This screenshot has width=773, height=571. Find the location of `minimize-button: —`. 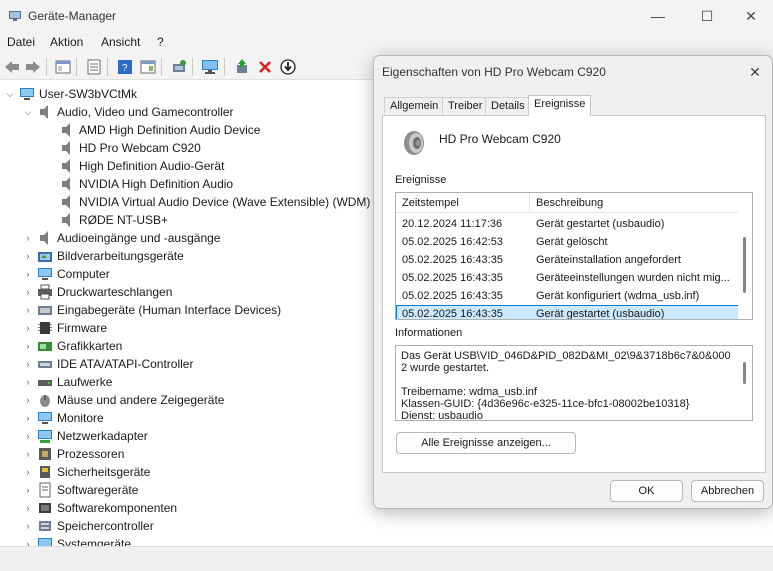

minimize-button: — is located at coordinates (658, 16).